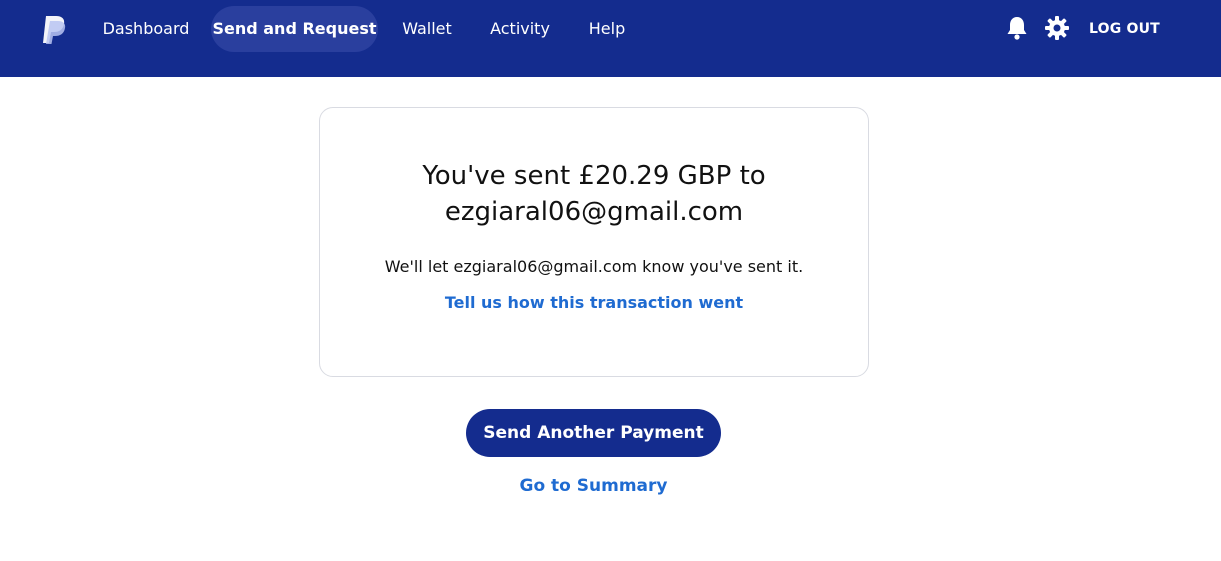  What do you see at coordinates (427, 29) in the screenshot?
I see `nav-wallet: Wallet` at bounding box center [427, 29].